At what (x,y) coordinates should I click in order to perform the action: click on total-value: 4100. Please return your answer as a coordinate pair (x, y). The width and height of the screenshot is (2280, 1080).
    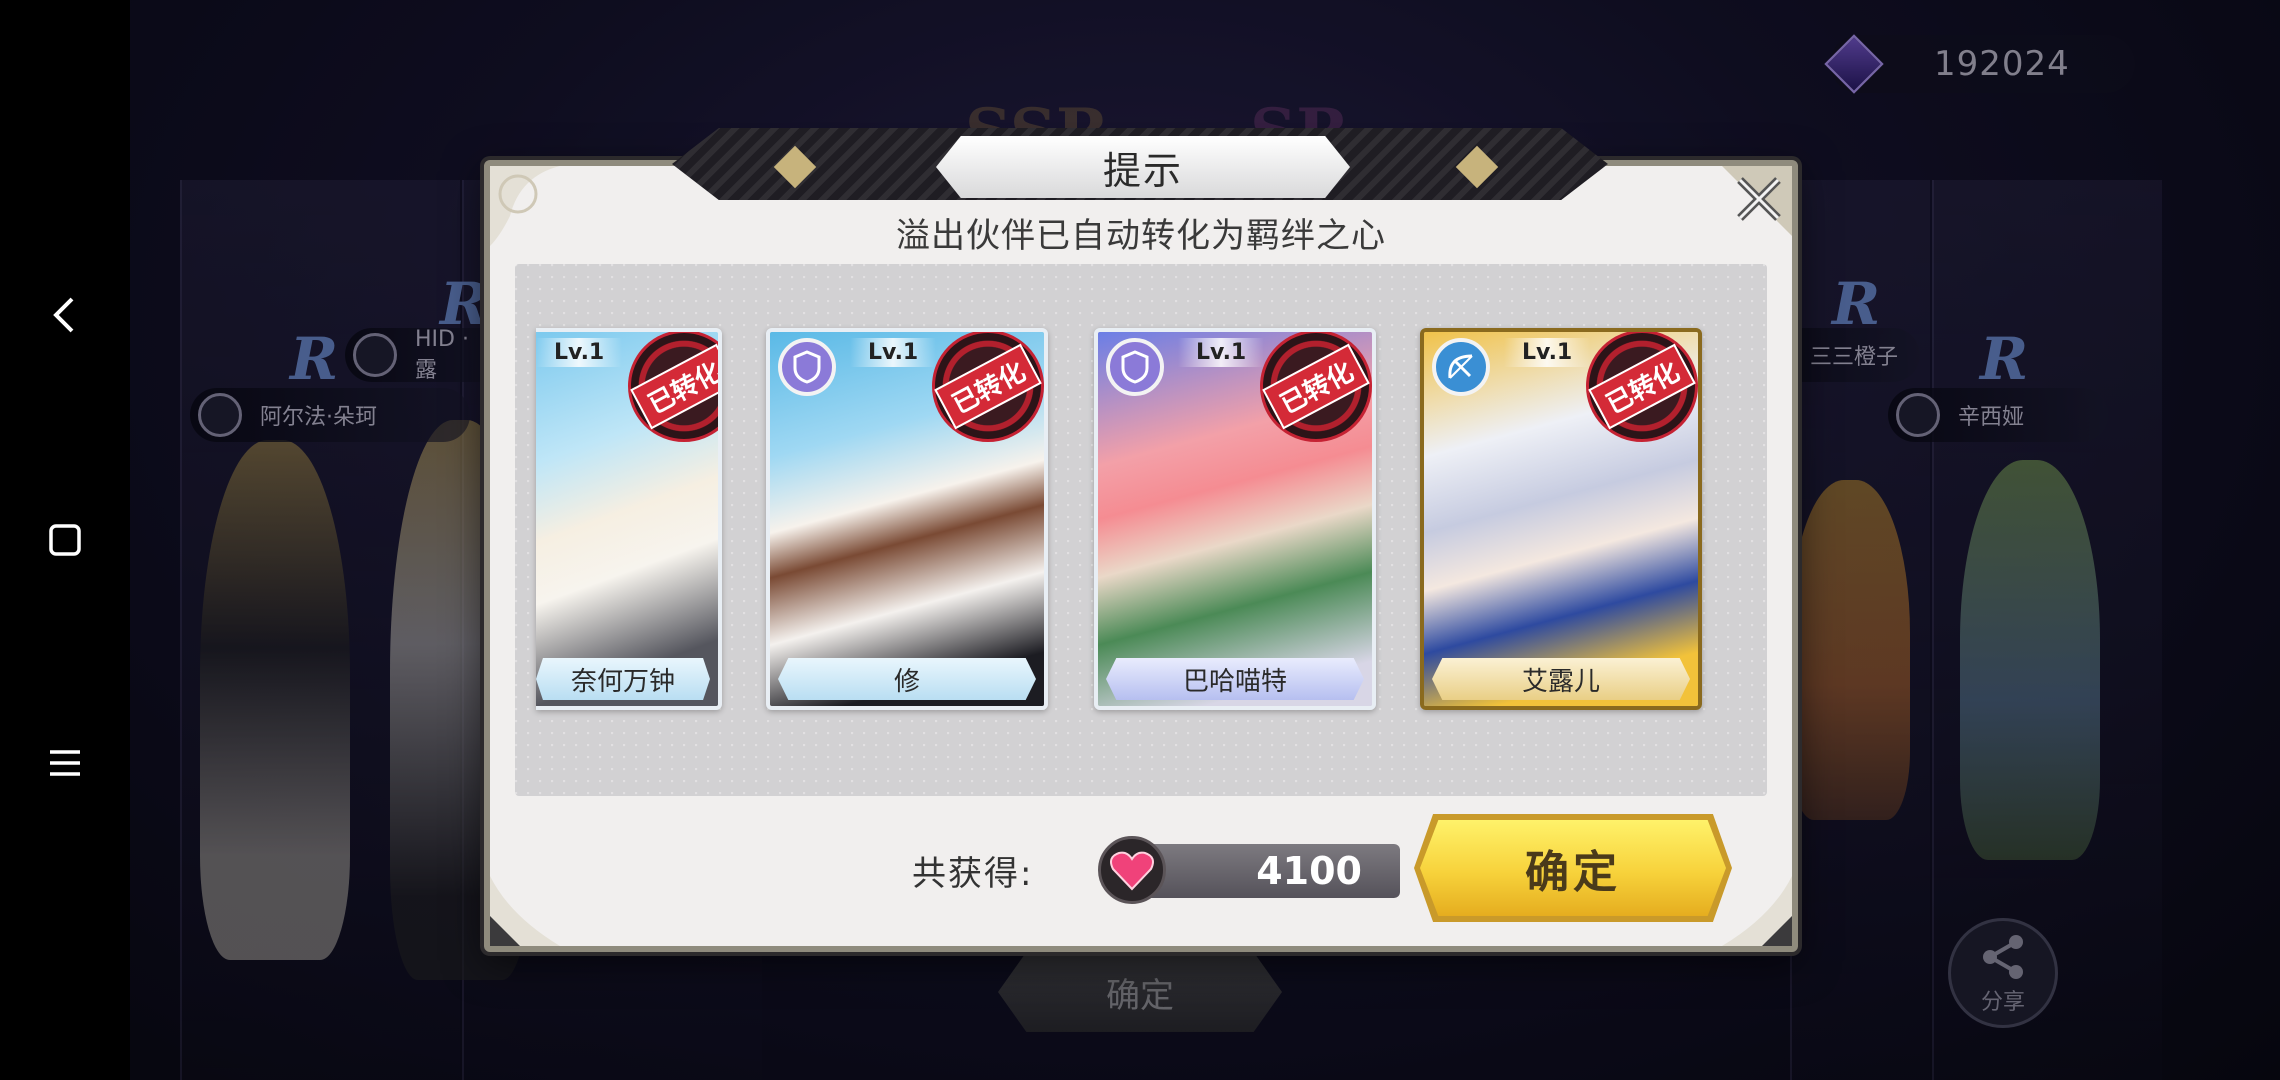
    Looking at the image, I should click on (1269, 871).